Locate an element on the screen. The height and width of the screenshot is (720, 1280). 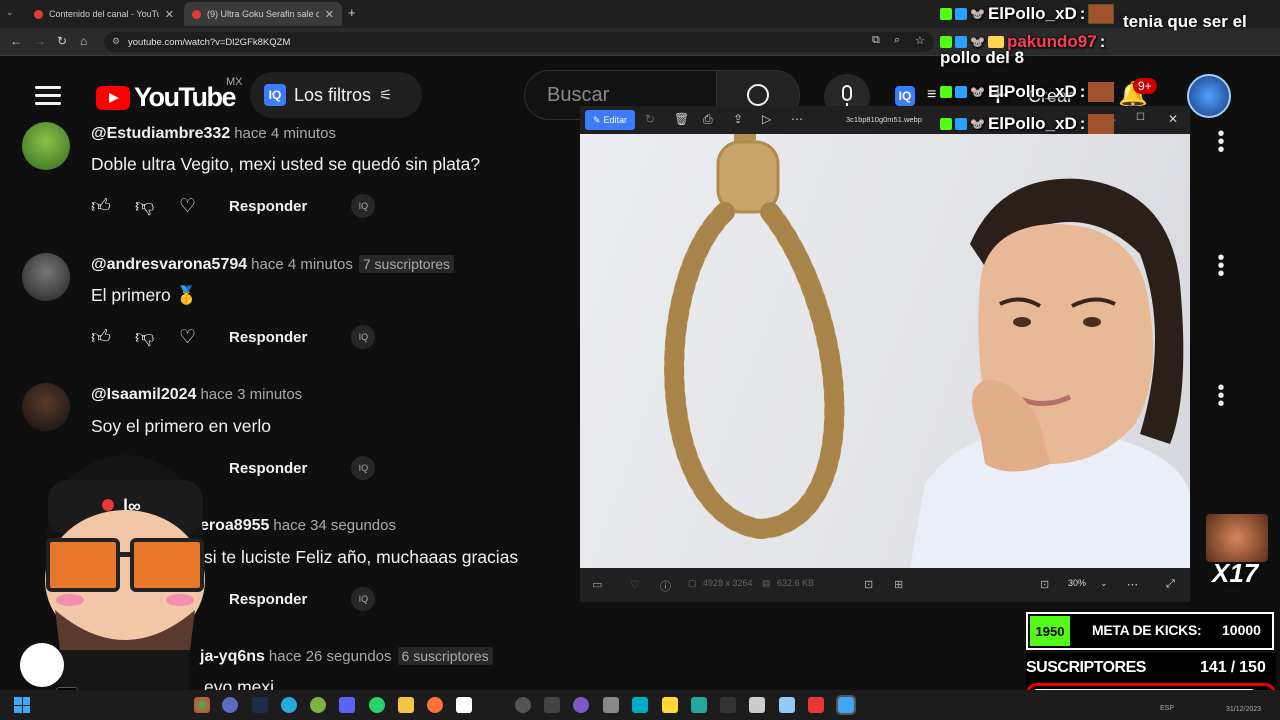
reload-icon: ↻ is located at coordinates (62, 41).